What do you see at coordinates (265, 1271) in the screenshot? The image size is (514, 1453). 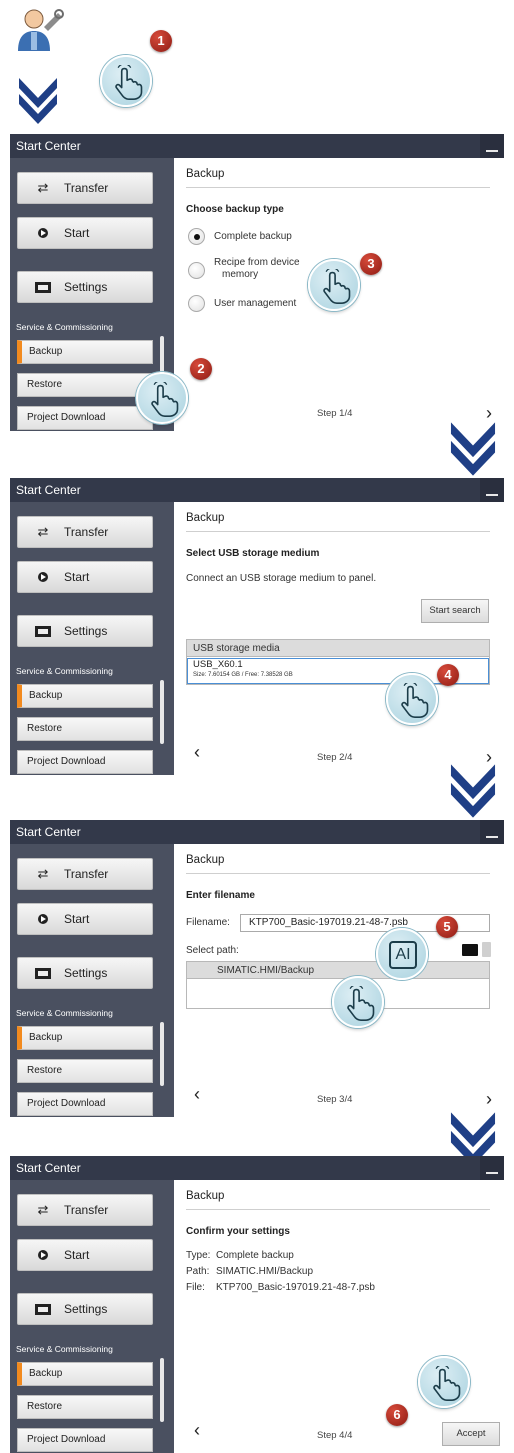 I see `path-value: SIMATIC.HMI/Backup` at bounding box center [265, 1271].